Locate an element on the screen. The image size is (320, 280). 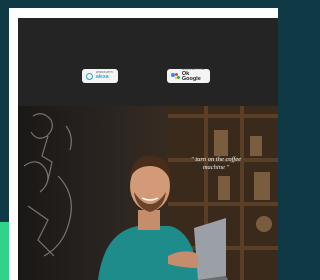
google-assistant-badge: WORKS WITH THE Ok Google is located at coordinates (188, 76).